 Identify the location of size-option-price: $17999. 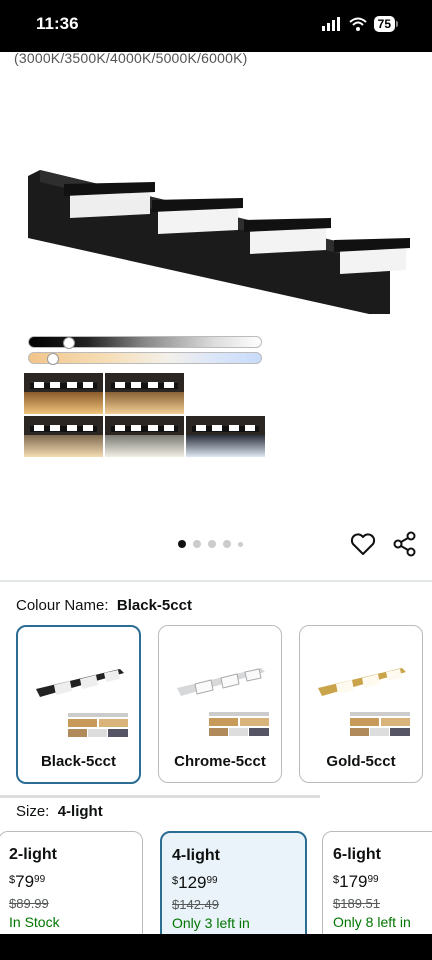
(356, 882).